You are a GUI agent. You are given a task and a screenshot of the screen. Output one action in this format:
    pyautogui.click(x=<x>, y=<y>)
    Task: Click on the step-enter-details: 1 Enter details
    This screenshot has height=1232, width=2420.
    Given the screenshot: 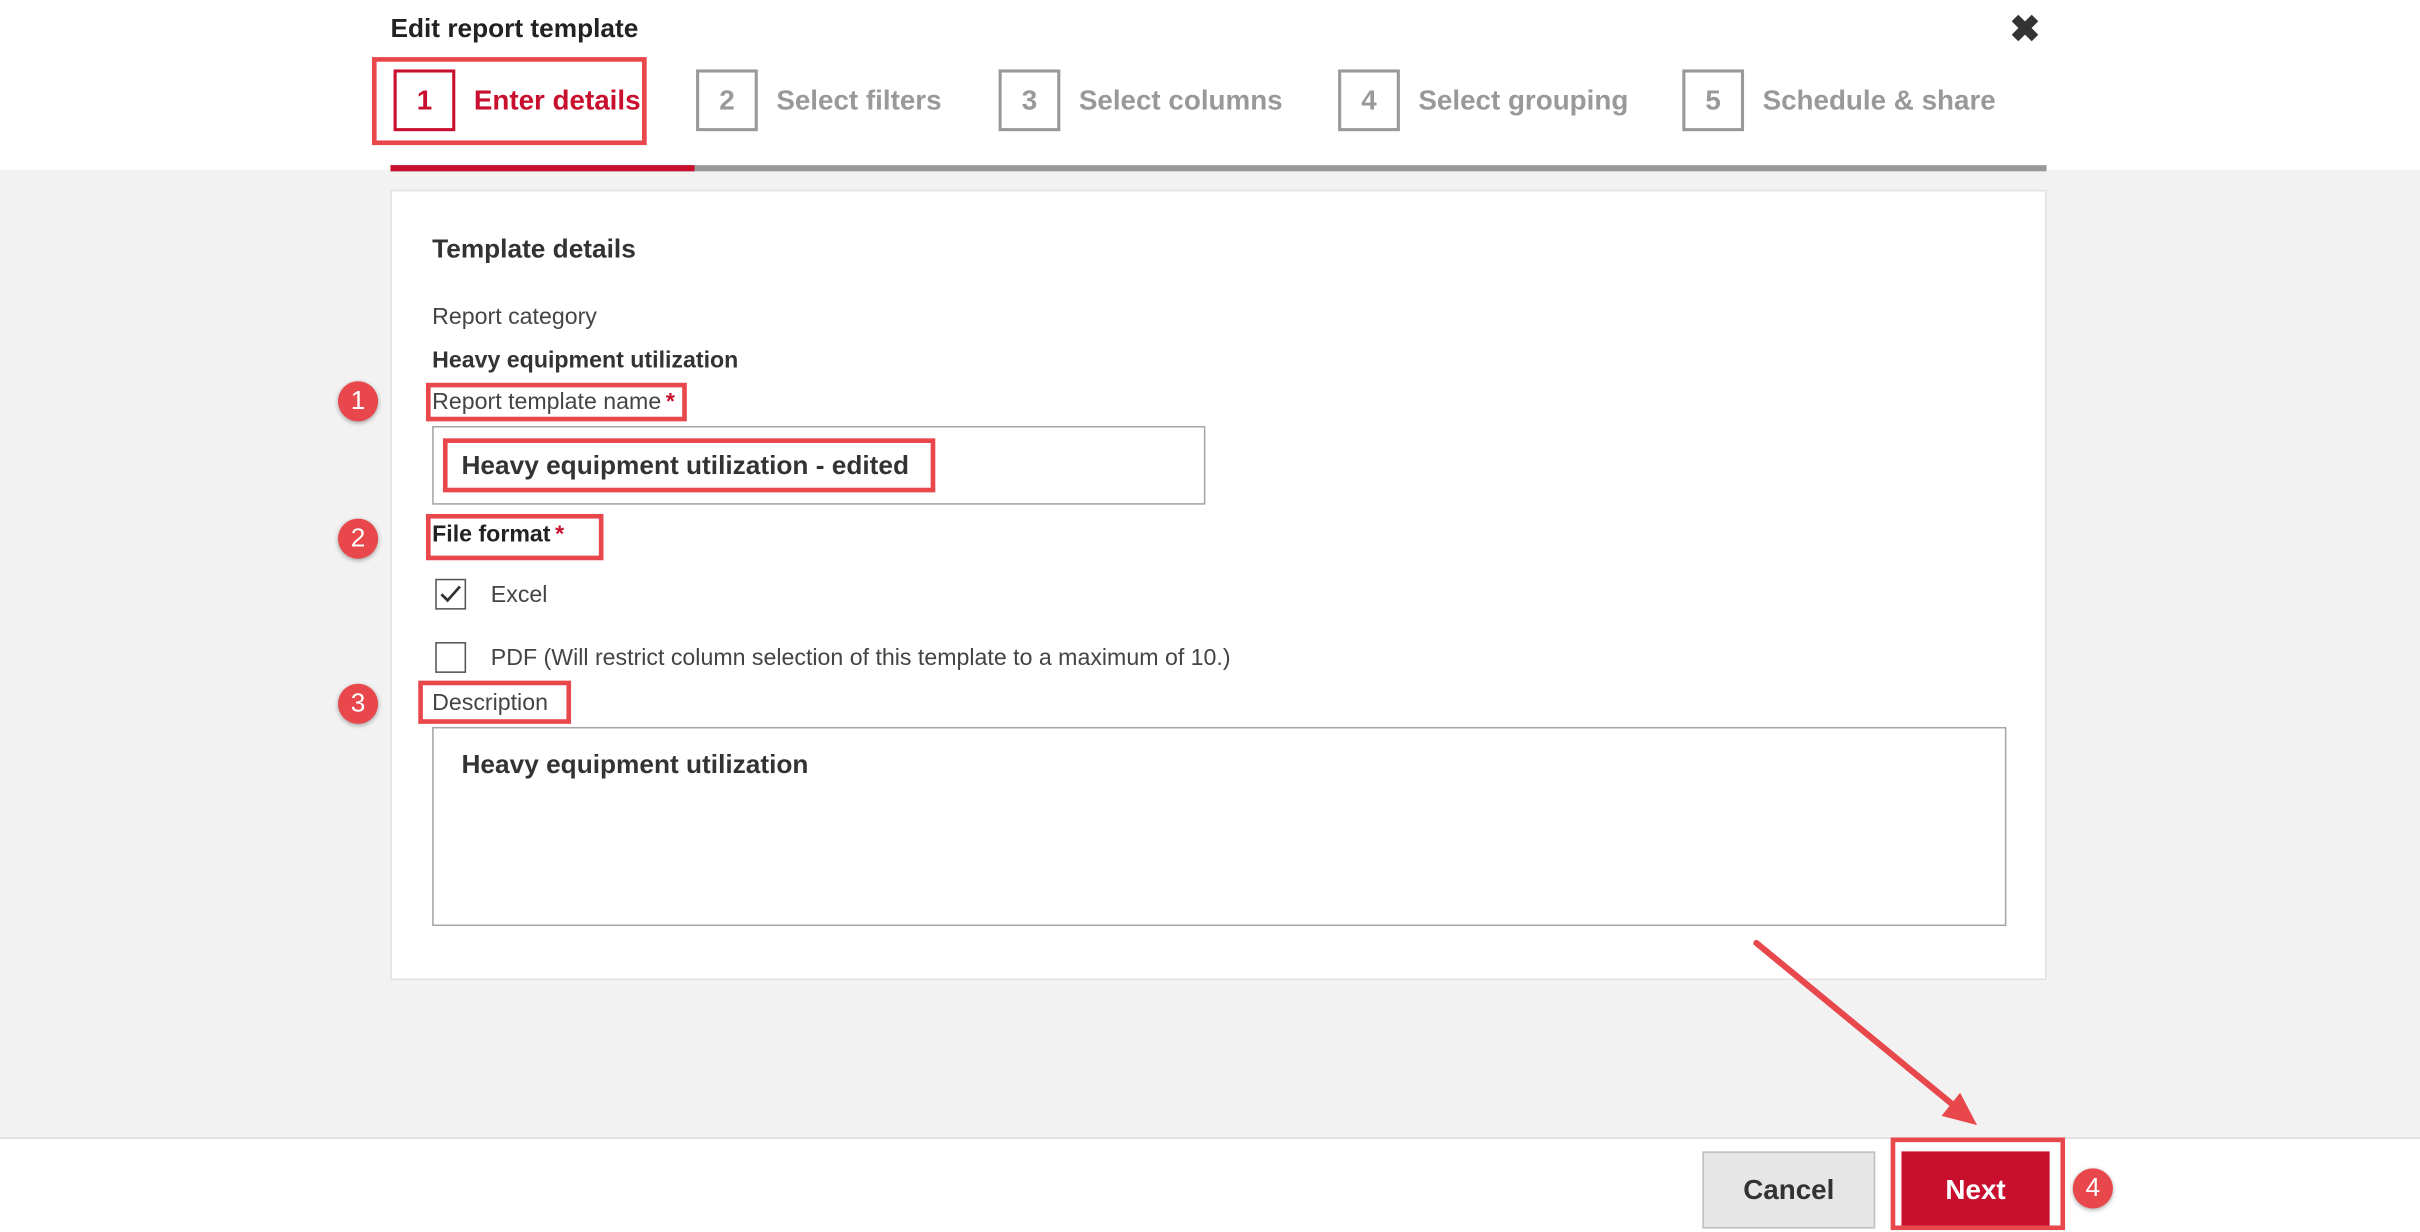 What is the action you would take?
    pyautogui.click(x=517, y=100)
    